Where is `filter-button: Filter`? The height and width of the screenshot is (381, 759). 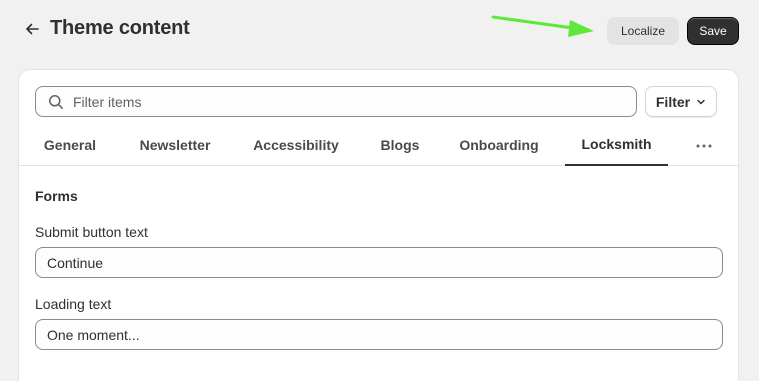
filter-button: Filter is located at coordinates (681, 101).